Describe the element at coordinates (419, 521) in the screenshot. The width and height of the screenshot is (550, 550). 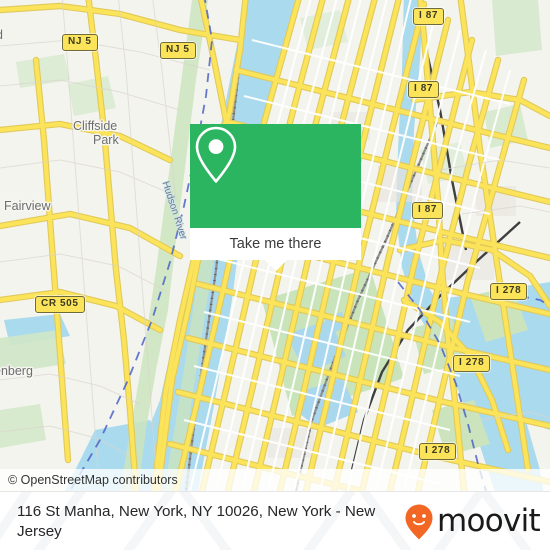
I see `moovit-smiley-pin-icon` at that location.